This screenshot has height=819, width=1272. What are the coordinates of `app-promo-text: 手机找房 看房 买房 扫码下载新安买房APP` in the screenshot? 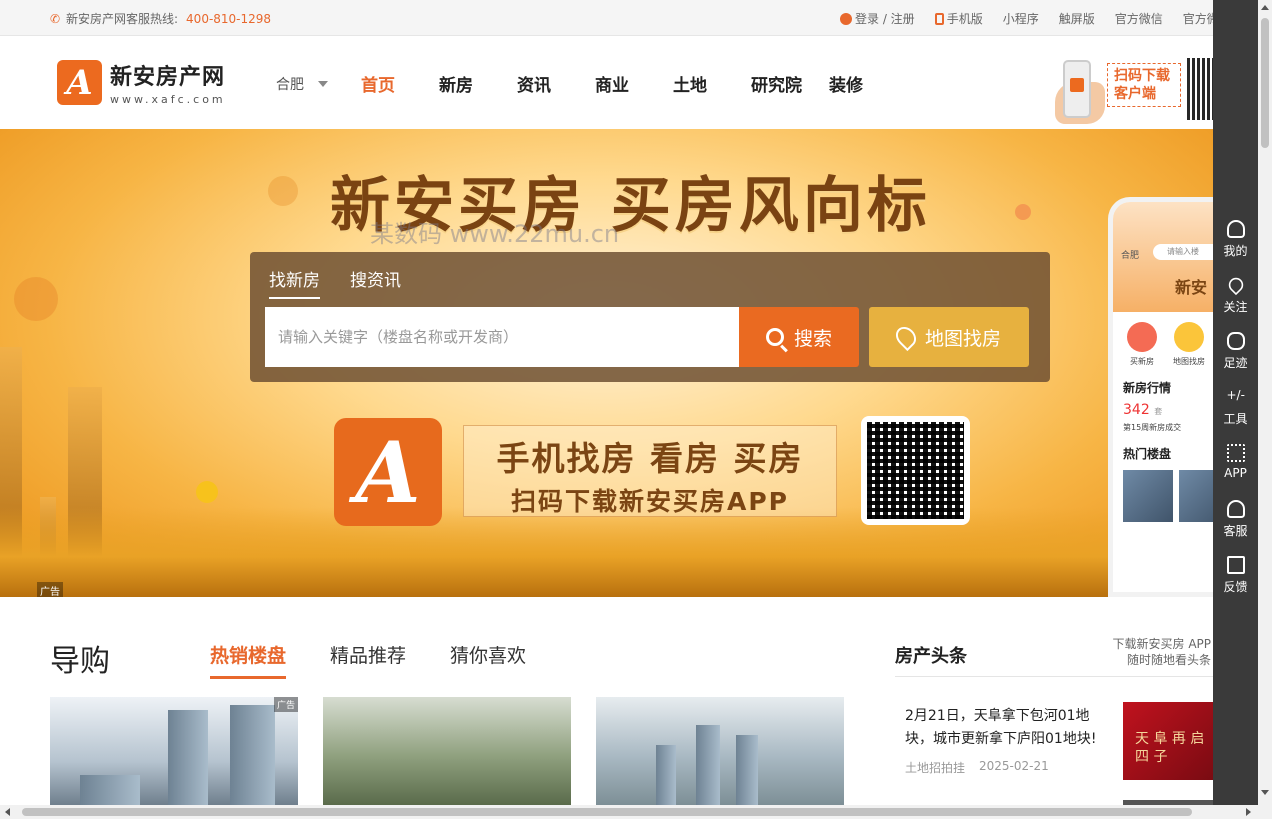 It's located at (650, 471).